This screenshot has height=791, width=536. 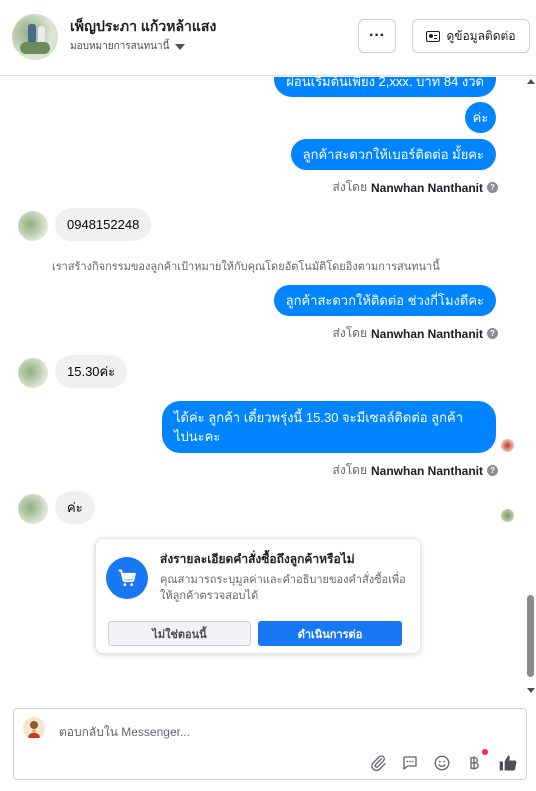 What do you see at coordinates (530, 636) in the screenshot?
I see `scroll-thumb` at bounding box center [530, 636].